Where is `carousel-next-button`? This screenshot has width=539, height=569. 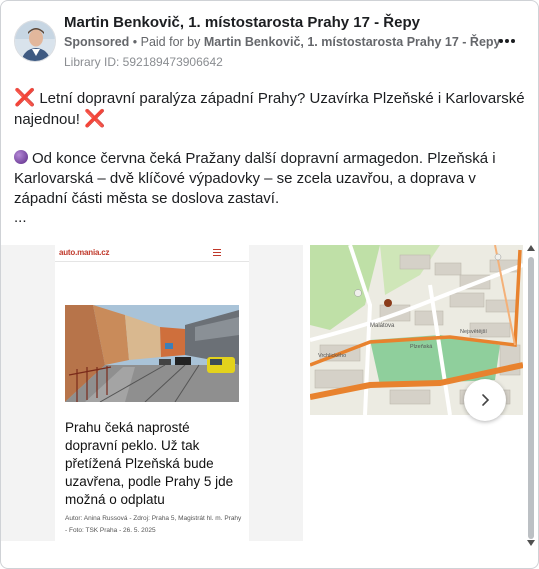
carousel-next-button is located at coordinates (485, 400).